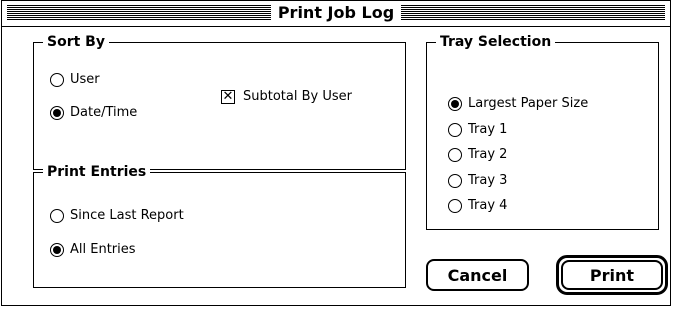 The width and height of the screenshot is (673, 309). I want to click on radio-all-entries: All Entries, so click(93, 250).